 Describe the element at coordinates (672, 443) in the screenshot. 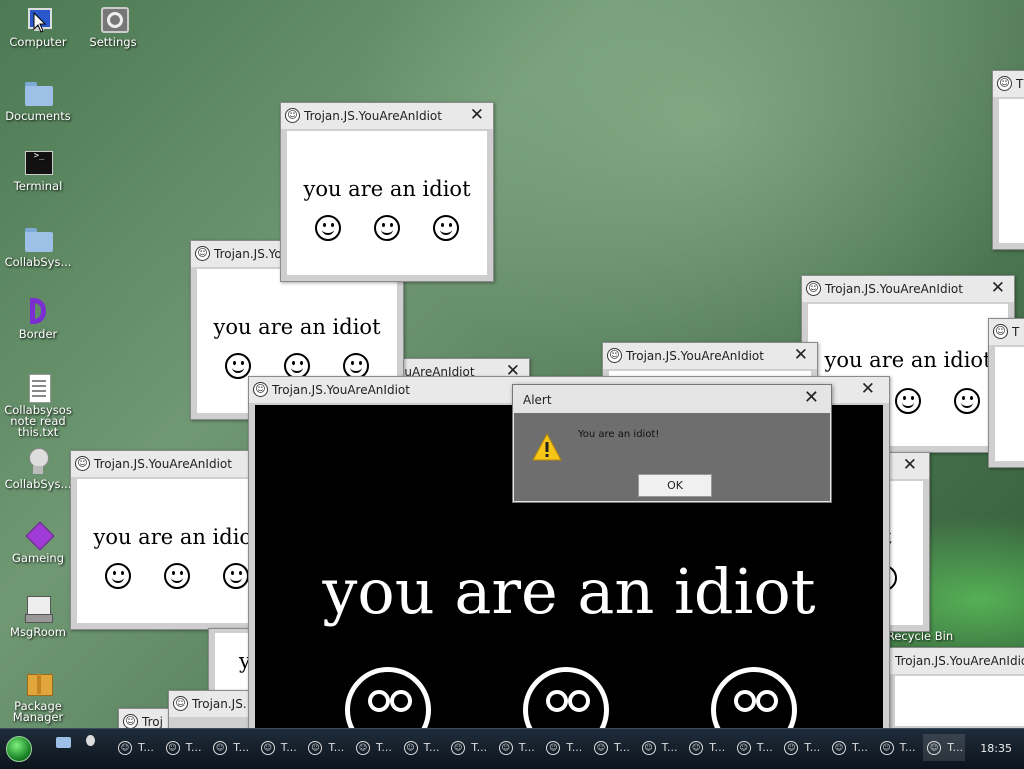

I see `alert-dialog: Alert ✕ You are an idiot! OK` at that location.